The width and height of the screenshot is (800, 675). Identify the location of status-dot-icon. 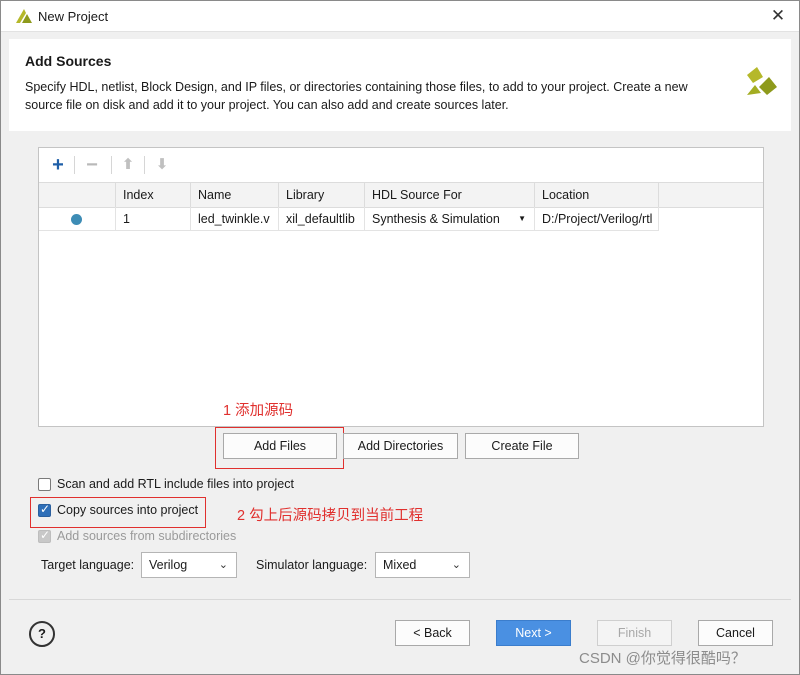
(76, 219).